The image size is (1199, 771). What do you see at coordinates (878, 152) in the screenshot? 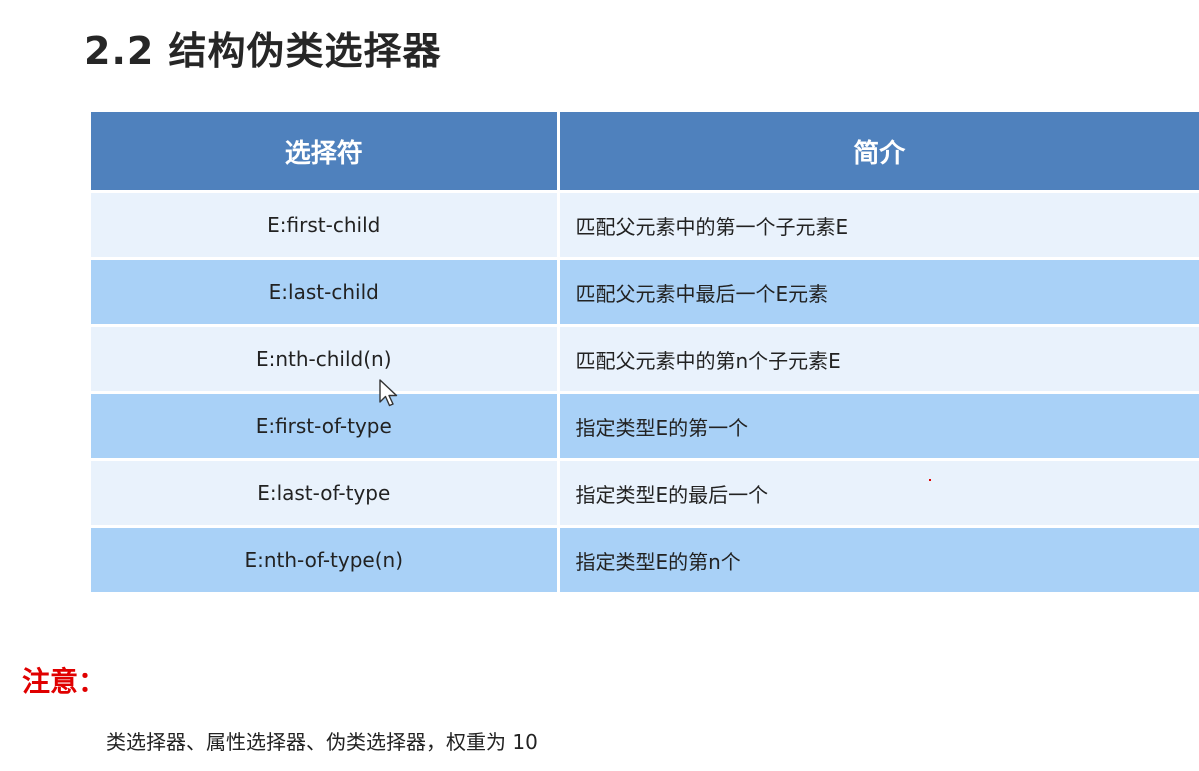
I see `column-header-description: 简介` at bounding box center [878, 152].